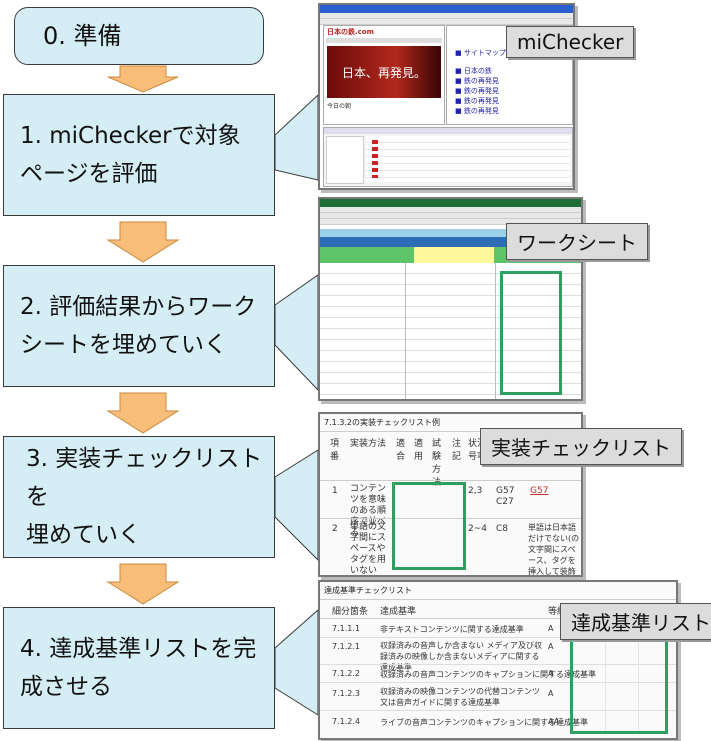 The image size is (711, 741). I want to click on row-2-method: 単語の文字間にスペースやタグを用いない, so click(368, 549).